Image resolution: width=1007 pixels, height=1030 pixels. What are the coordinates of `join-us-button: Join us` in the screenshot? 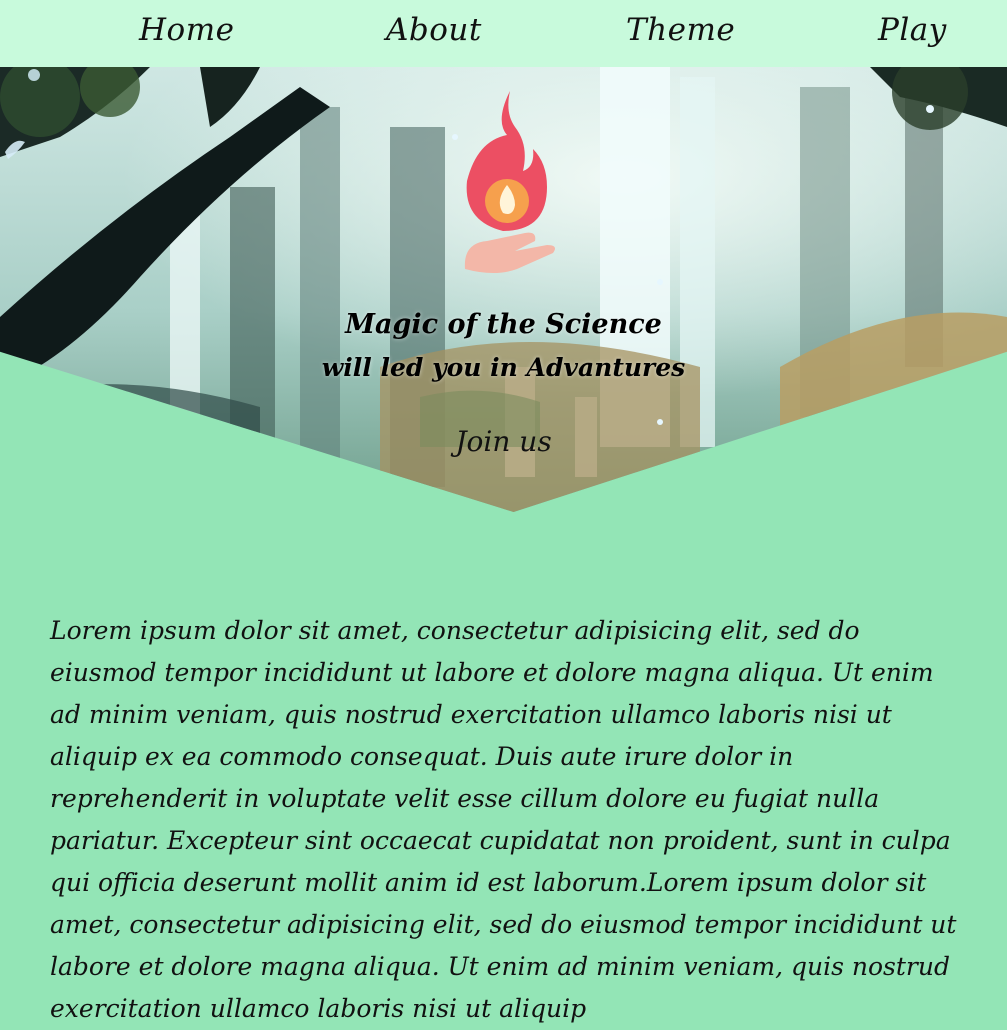 It's located at (503, 441).